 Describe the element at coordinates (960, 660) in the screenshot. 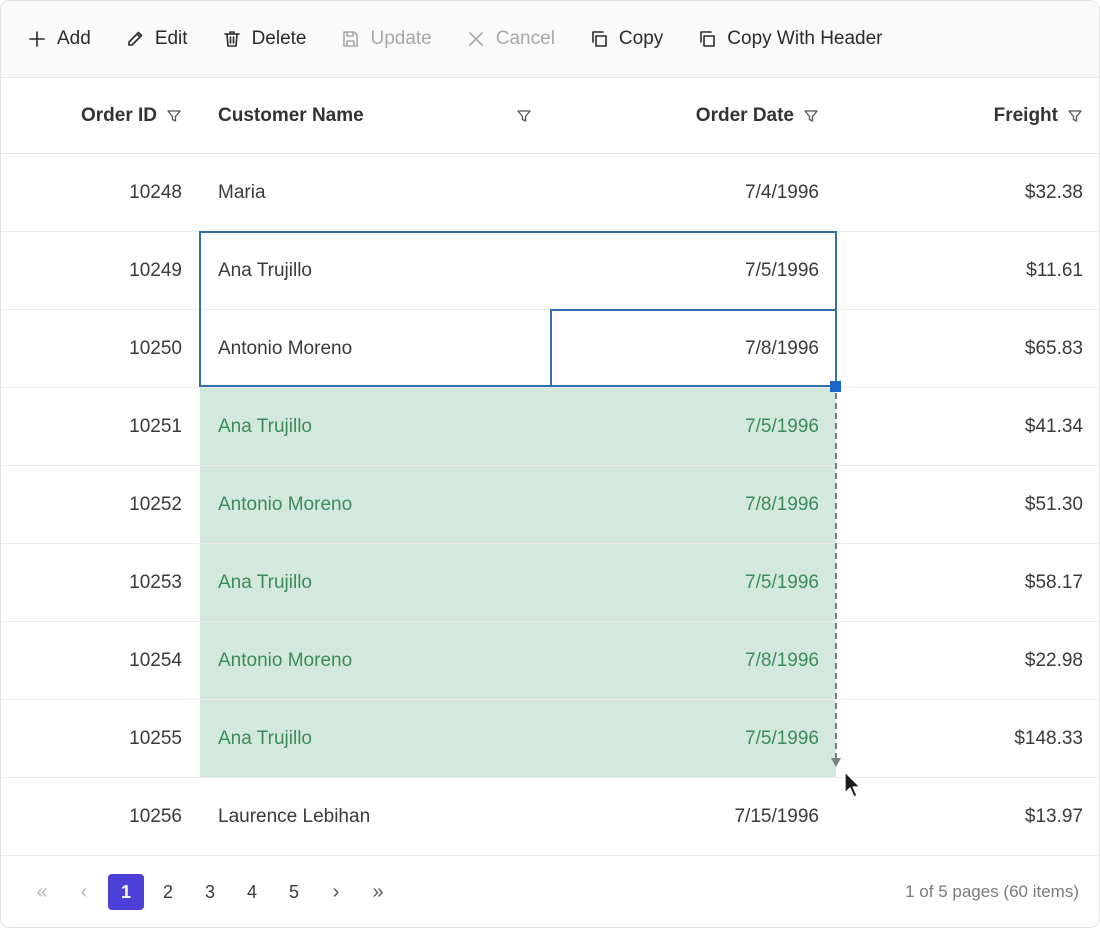

I see `cell-freight: $22.98` at that location.